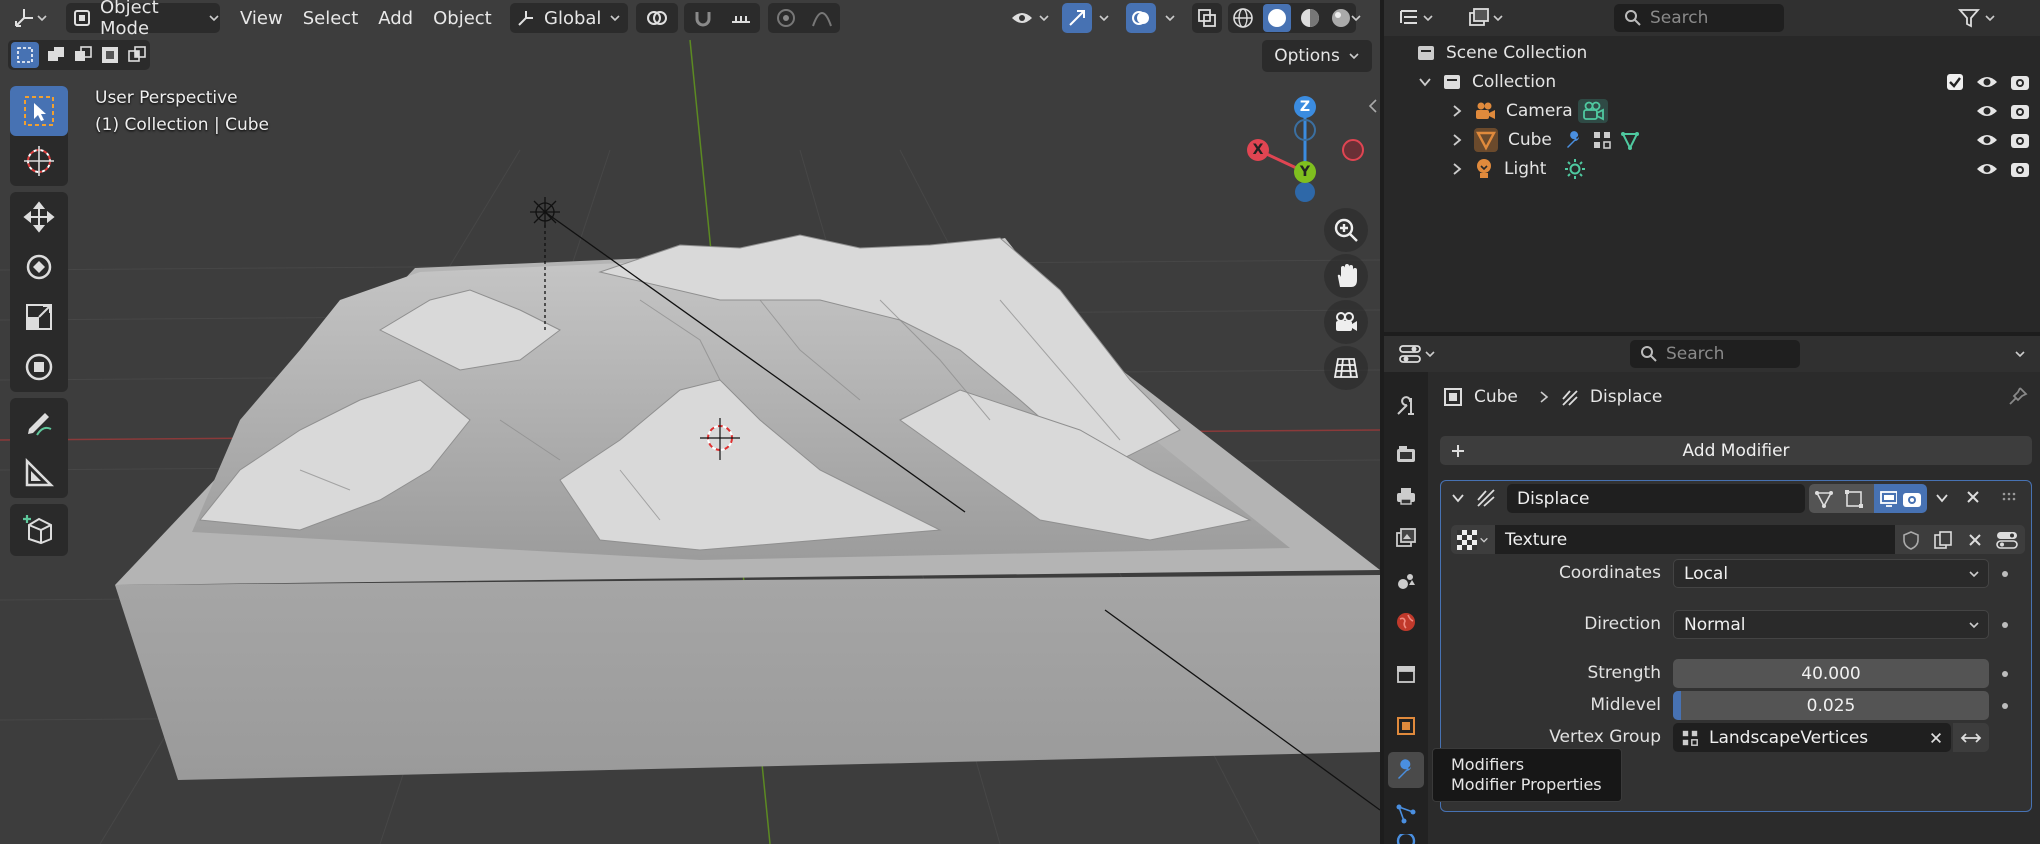  Describe the element at coordinates (1317, 56) in the screenshot. I see `options-dropdown: Options` at that location.